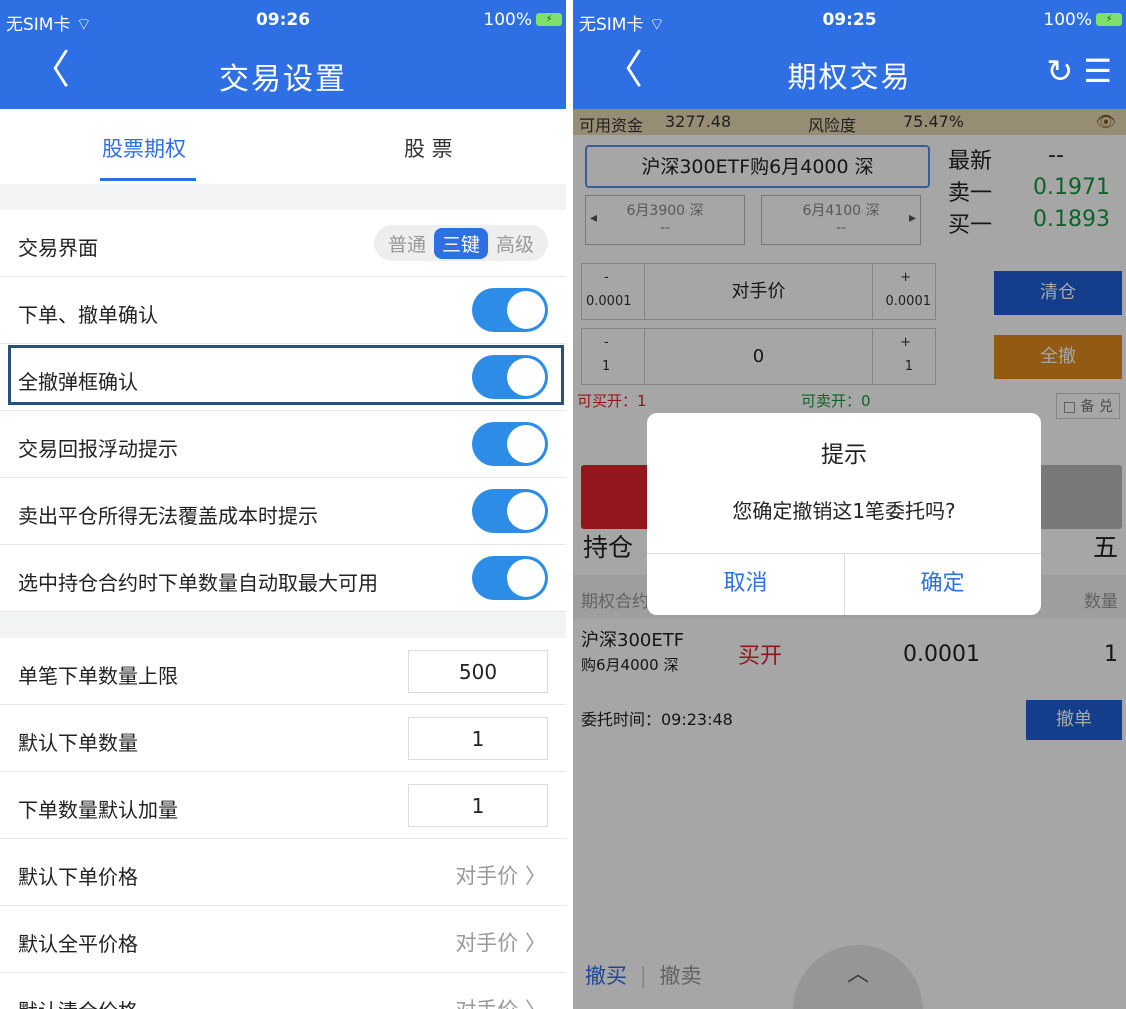 This screenshot has width=1126, height=1009. I want to click on screen-divider, so click(569, 504).